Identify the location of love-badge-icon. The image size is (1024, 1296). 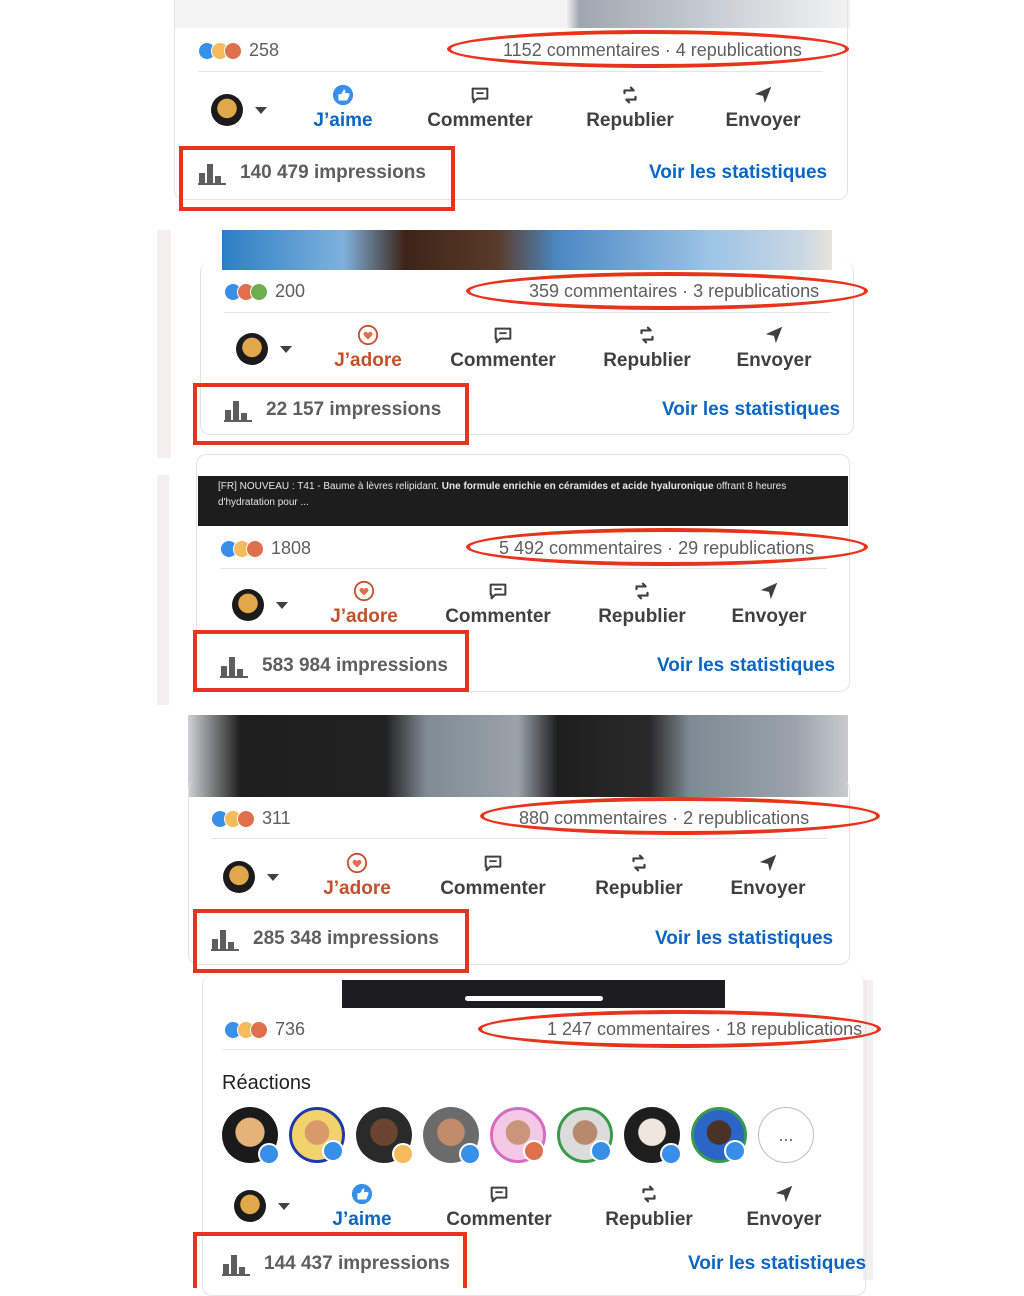
(534, 1151).